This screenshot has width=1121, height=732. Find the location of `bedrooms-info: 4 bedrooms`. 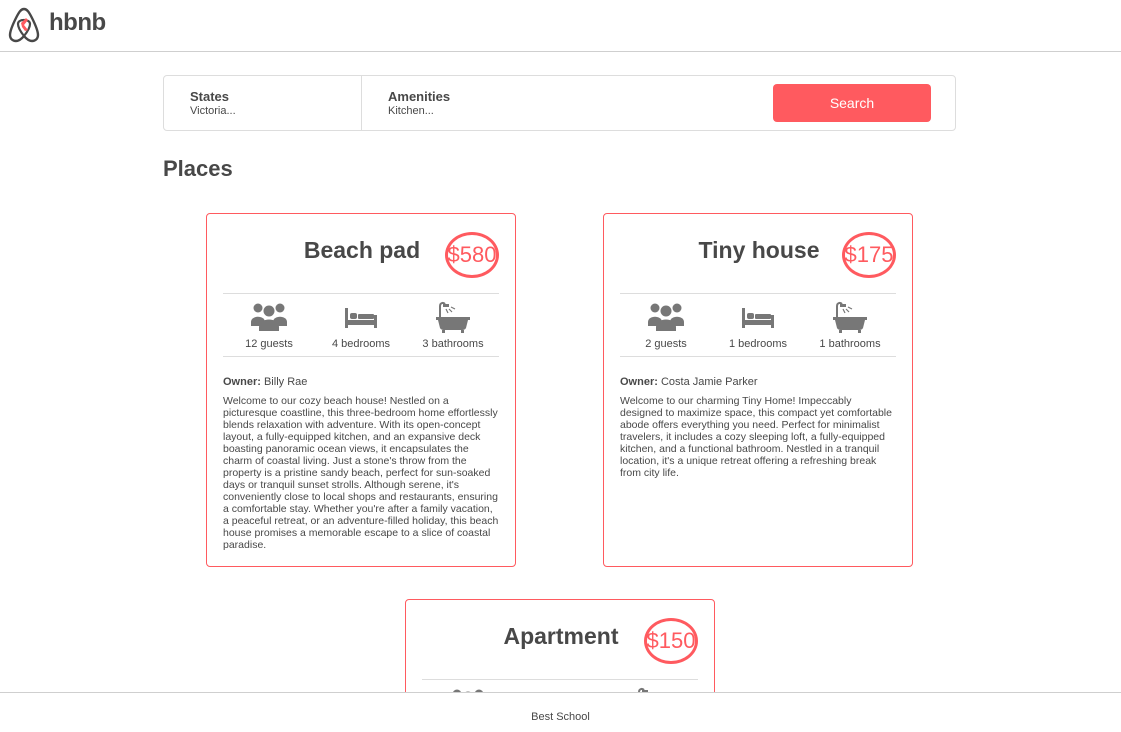

bedrooms-info: 4 bedrooms is located at coordinates (361, 325).